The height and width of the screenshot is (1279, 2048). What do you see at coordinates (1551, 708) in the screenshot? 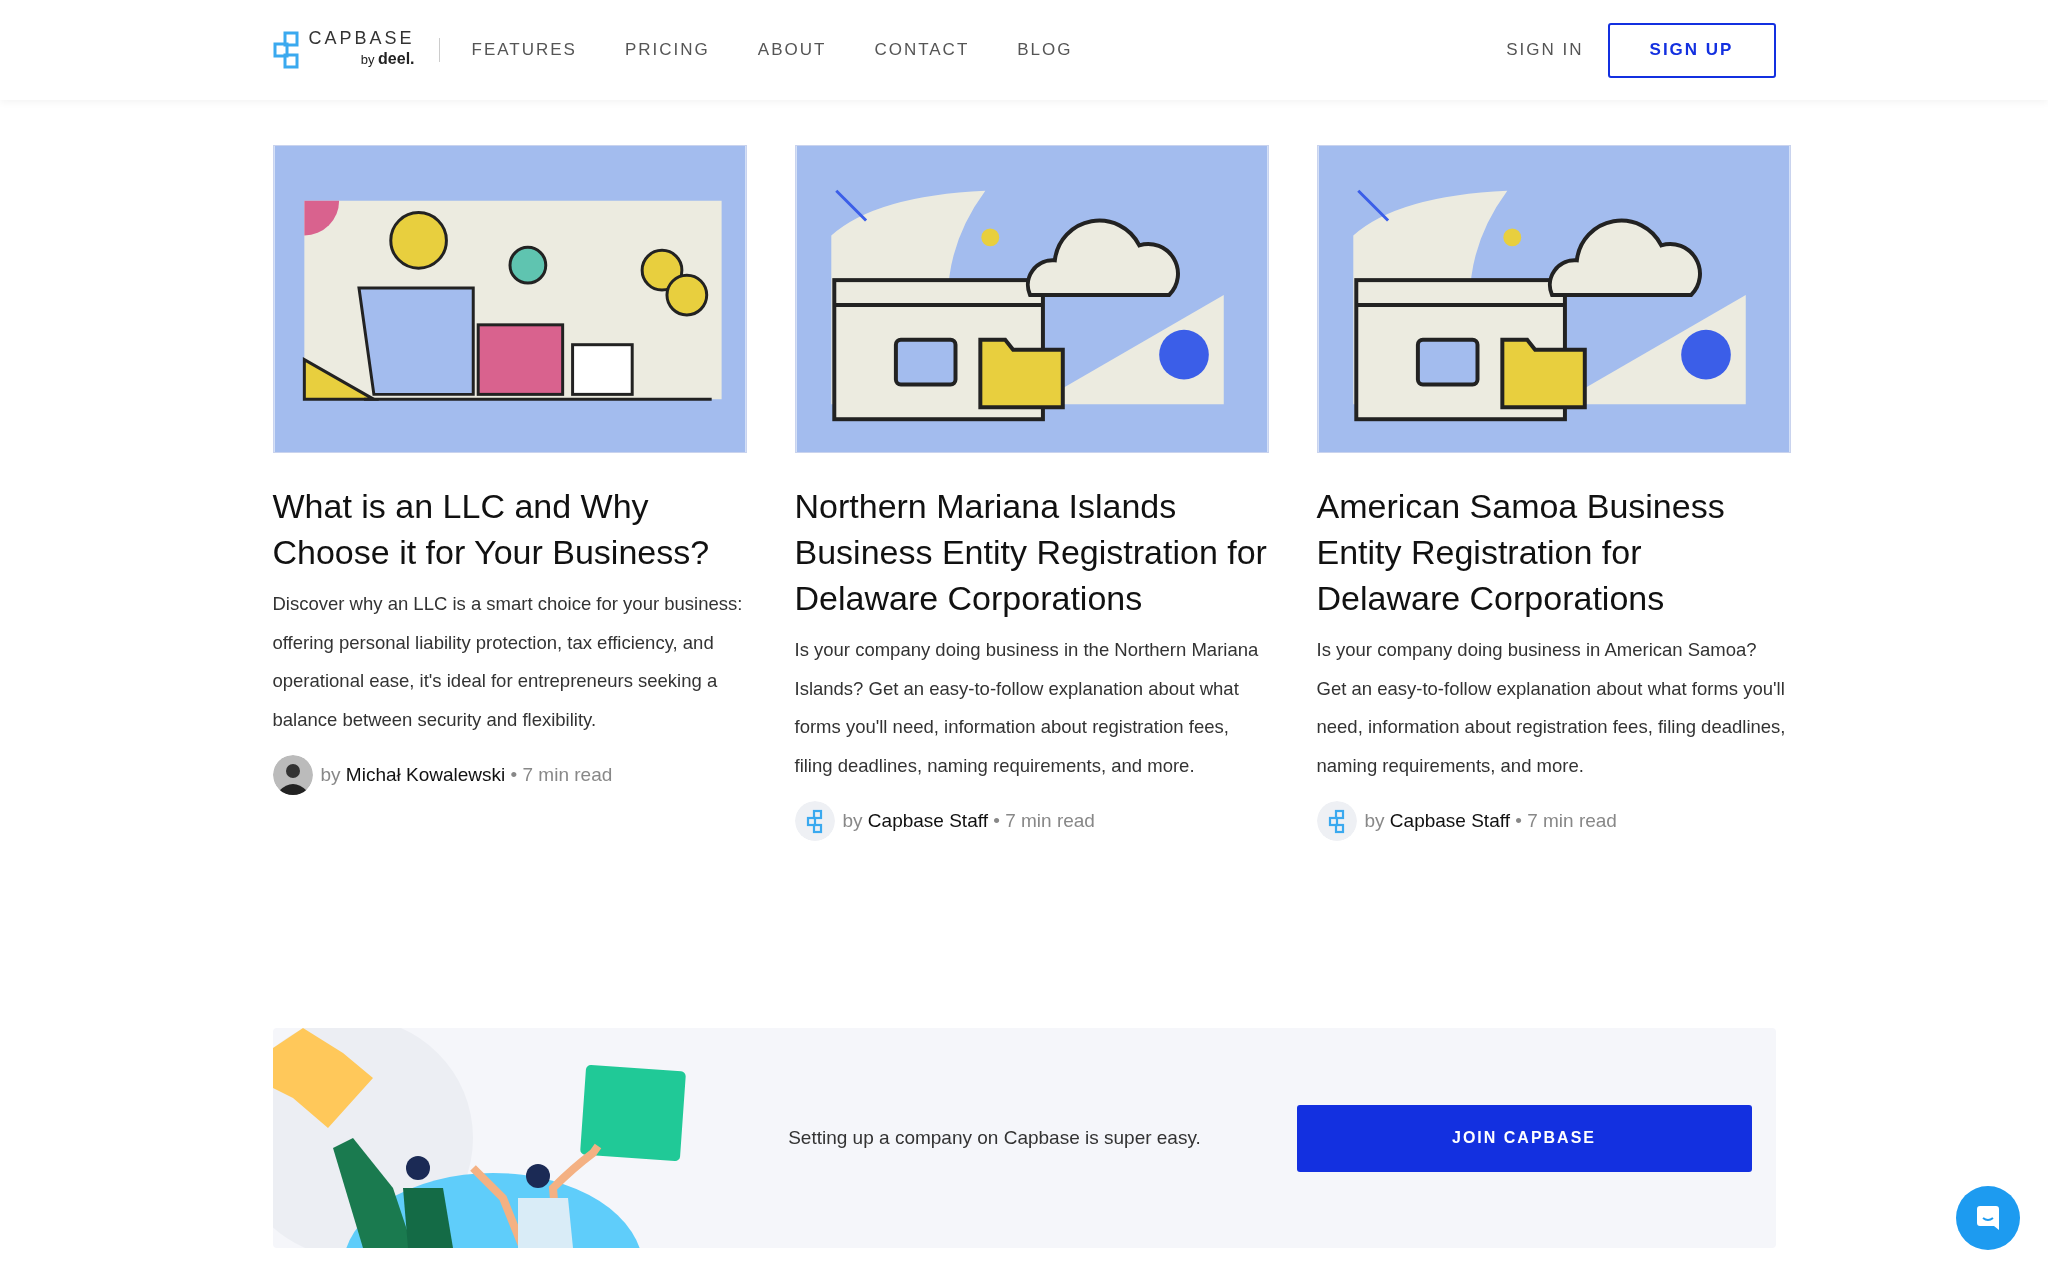
I see `post-excerpt: Is your company doing business in American Samoa? Get an easy-to-follow explanation about what forms you'll need, information about registration fees, filing deadlines, naming requirements, and more.` at bounding box center [1551, 708].